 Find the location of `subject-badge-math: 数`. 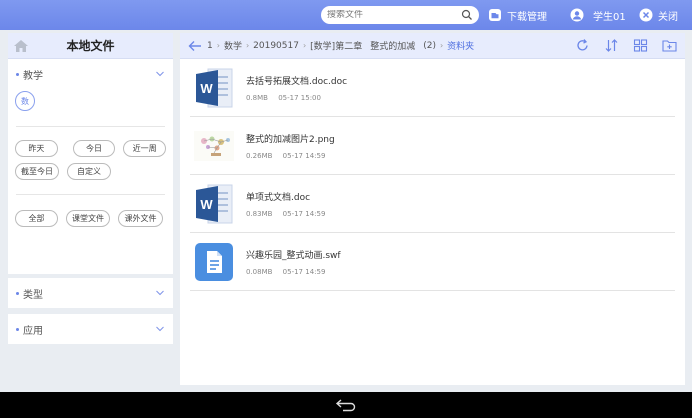

subject-badge-math: 数 is located at coordinates (25, 101).